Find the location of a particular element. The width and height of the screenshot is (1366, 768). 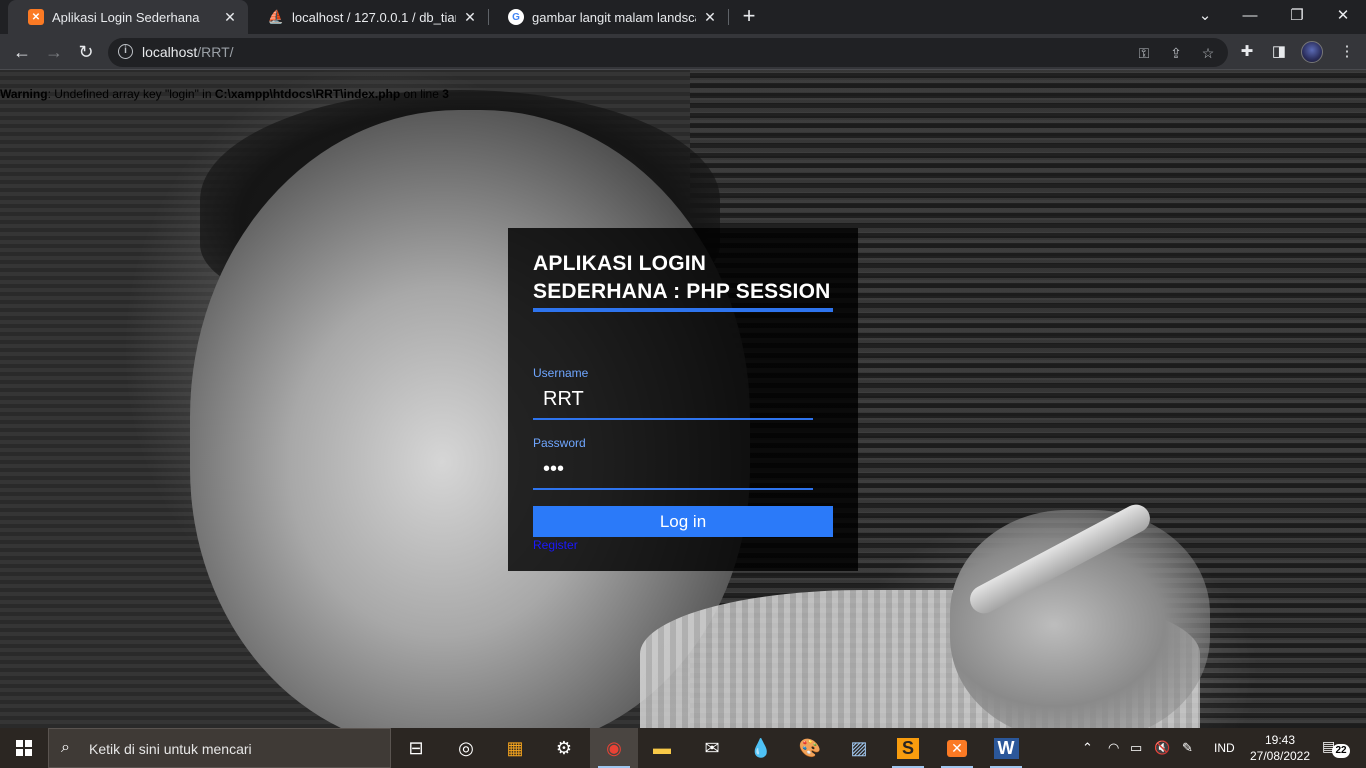

pen-icon: ✎ is located at coordinates (1187, 748).